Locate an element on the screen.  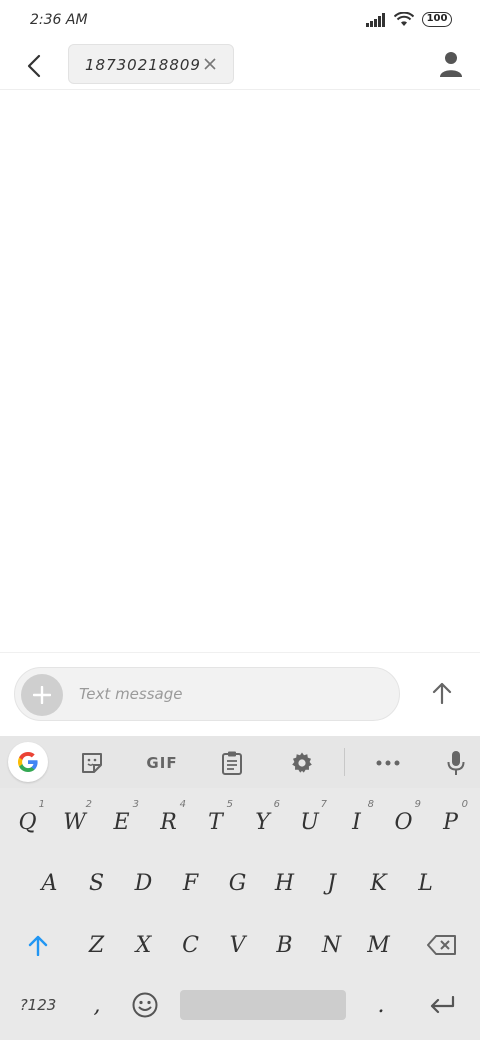
key-i: I8 is located at coordinates (356, 822).